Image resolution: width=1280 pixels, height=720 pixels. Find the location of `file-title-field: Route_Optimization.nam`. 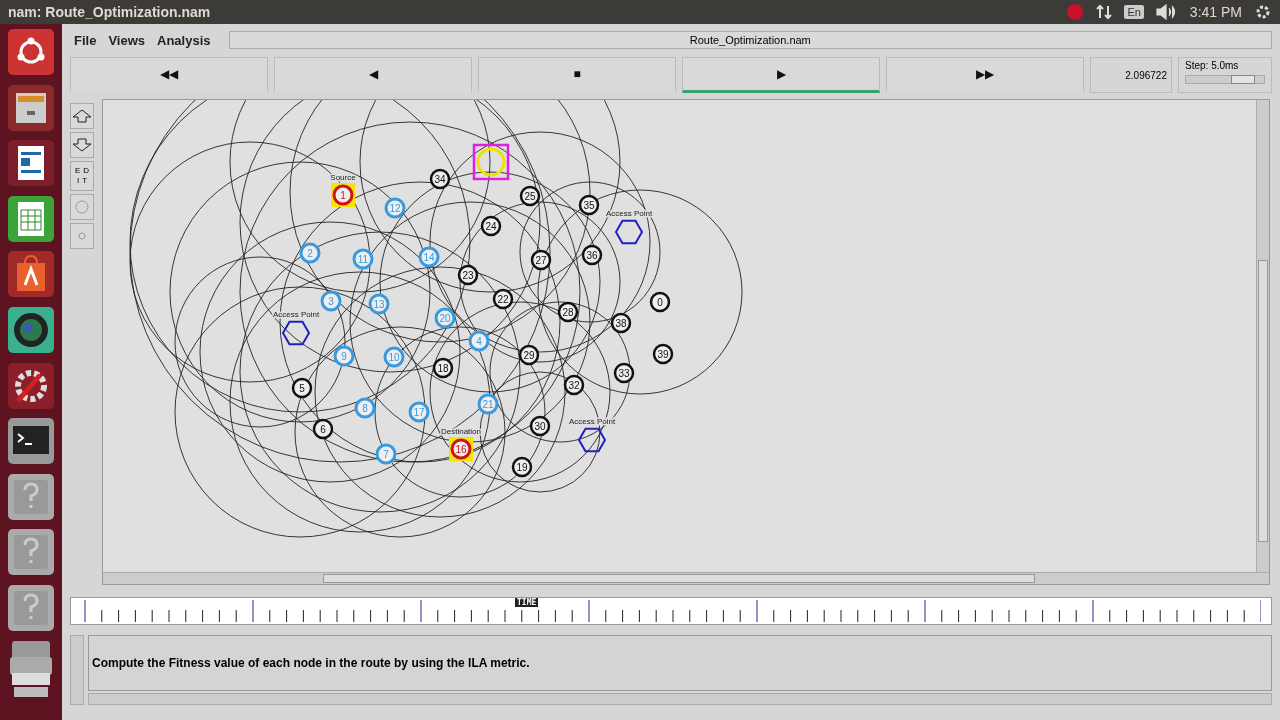

file-title-field: Route_Optimization.nam is located at coordinates (750, 40).